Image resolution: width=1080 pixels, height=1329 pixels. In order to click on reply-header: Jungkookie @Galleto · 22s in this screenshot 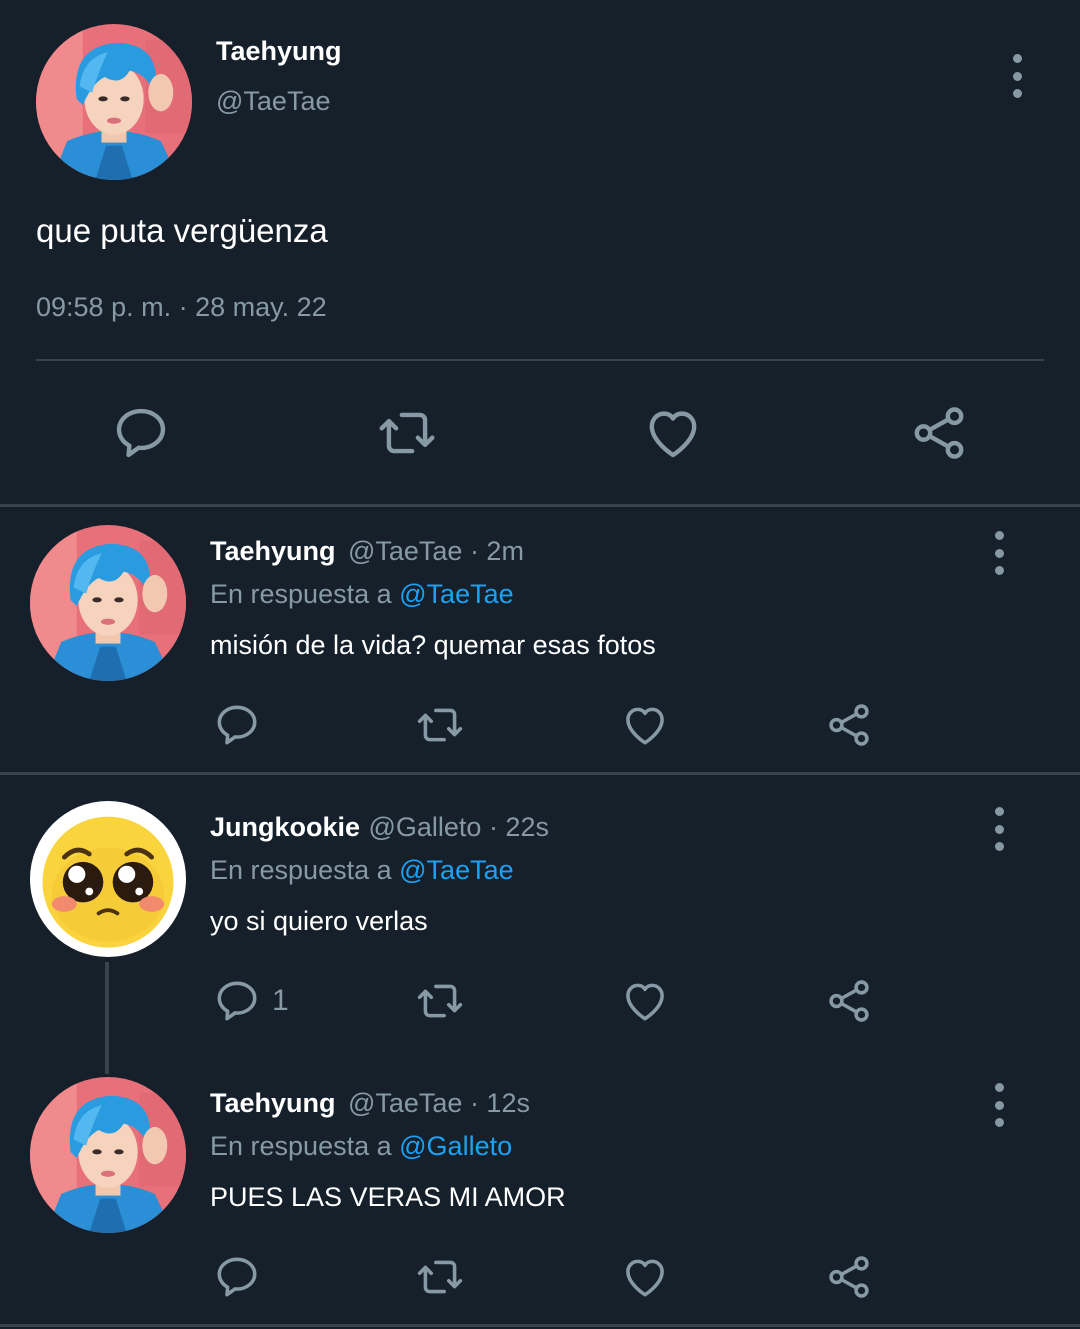, I will do `click(379, 827)`.